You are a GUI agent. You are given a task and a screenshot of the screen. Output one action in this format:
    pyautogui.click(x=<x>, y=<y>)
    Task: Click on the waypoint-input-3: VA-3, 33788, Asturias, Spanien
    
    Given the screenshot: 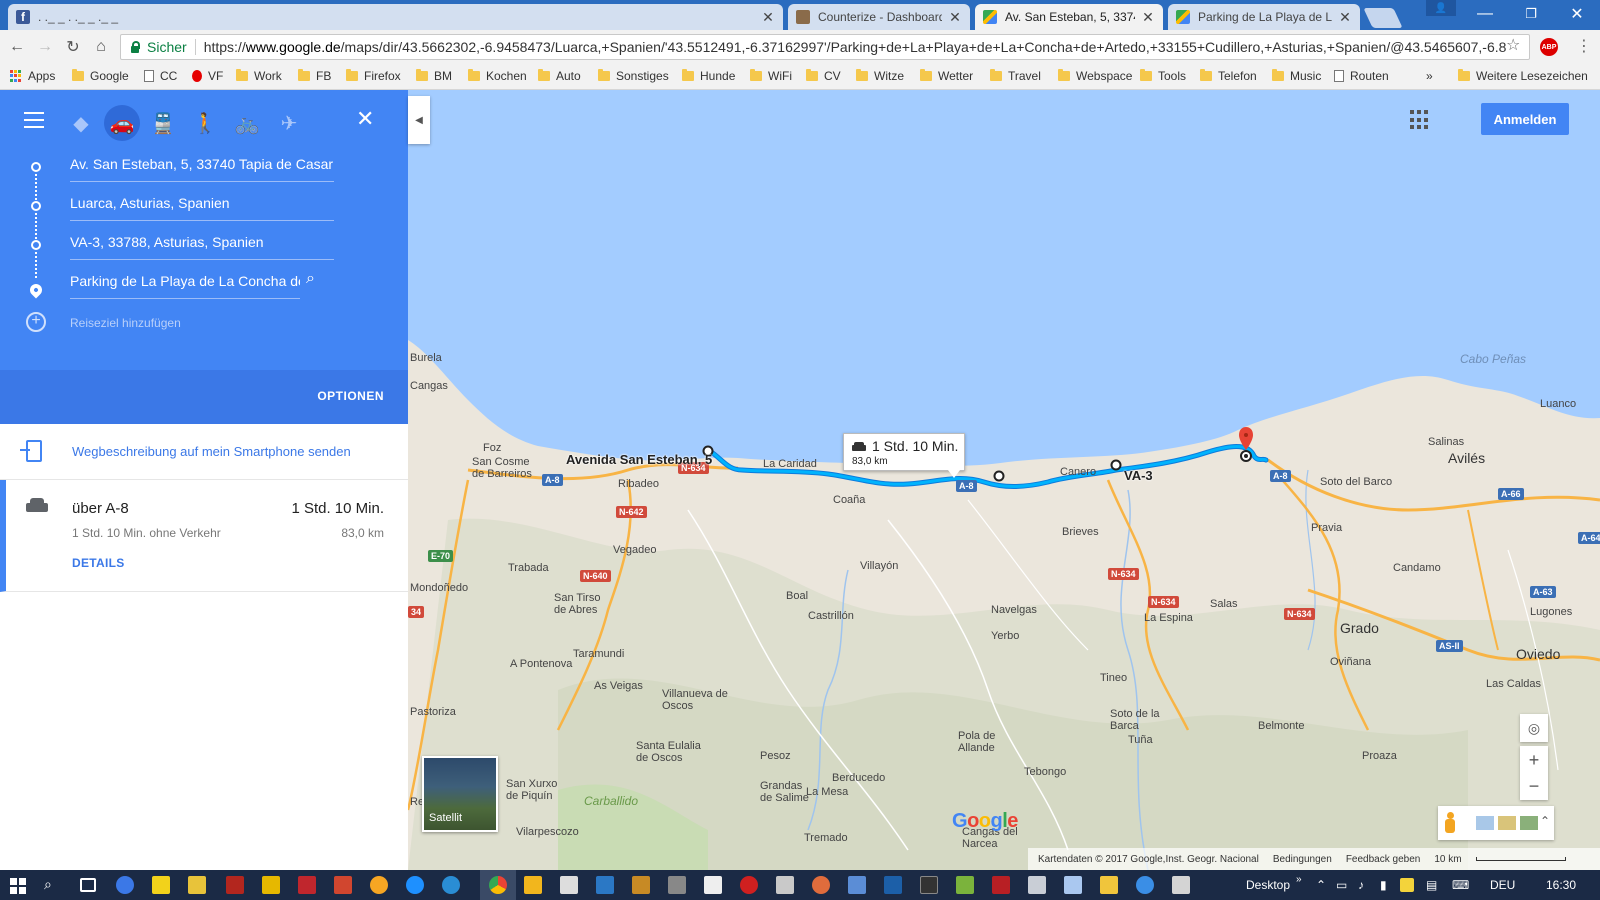 What is the action you would take?
    pyautogui.click(x=202, y=247)
    